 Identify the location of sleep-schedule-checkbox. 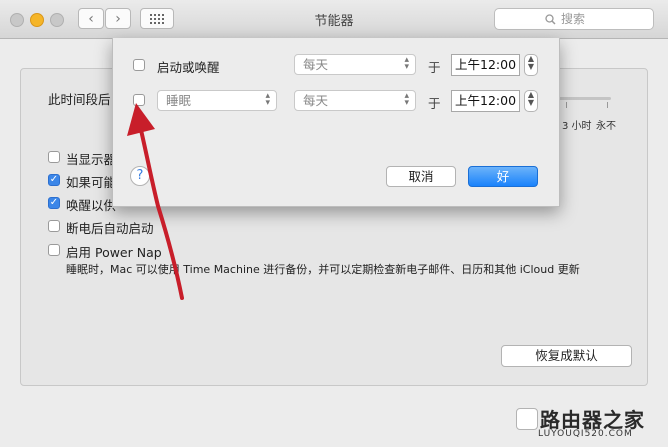
(139, 100).